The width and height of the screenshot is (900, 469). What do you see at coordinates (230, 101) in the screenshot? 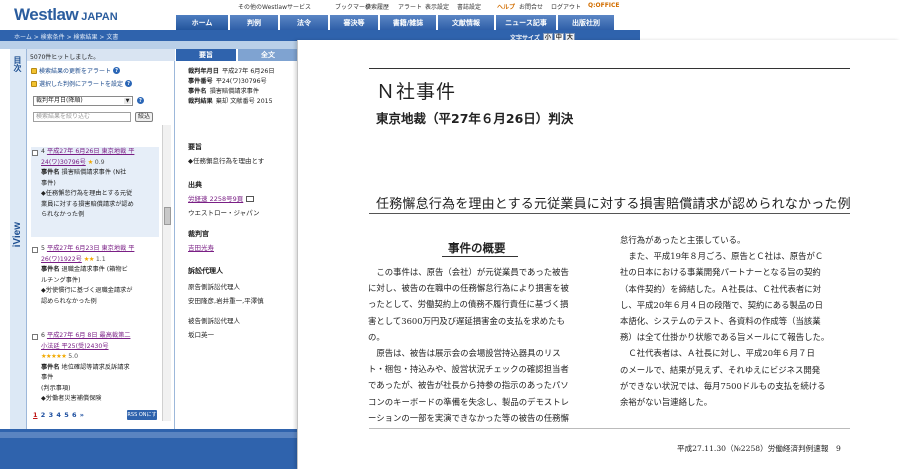
I see `meta-result: 裁判結果 棄却 文献番号 2015` at bounding box center [230, 101].